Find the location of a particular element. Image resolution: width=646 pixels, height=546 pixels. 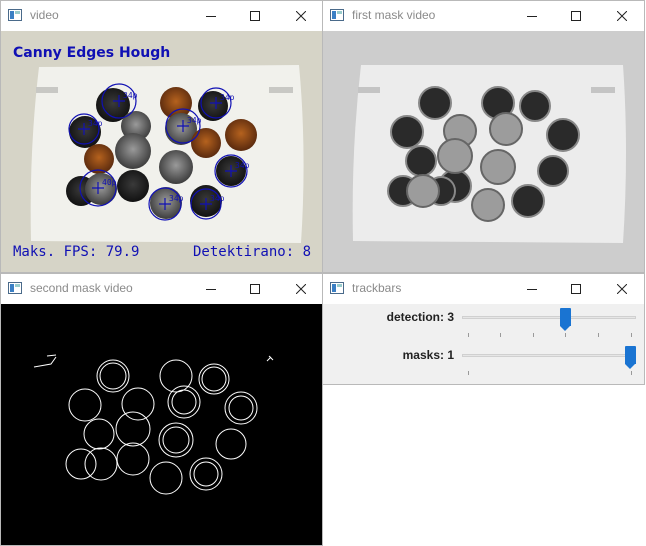

video-title: video is located at coordinates (44, 15).